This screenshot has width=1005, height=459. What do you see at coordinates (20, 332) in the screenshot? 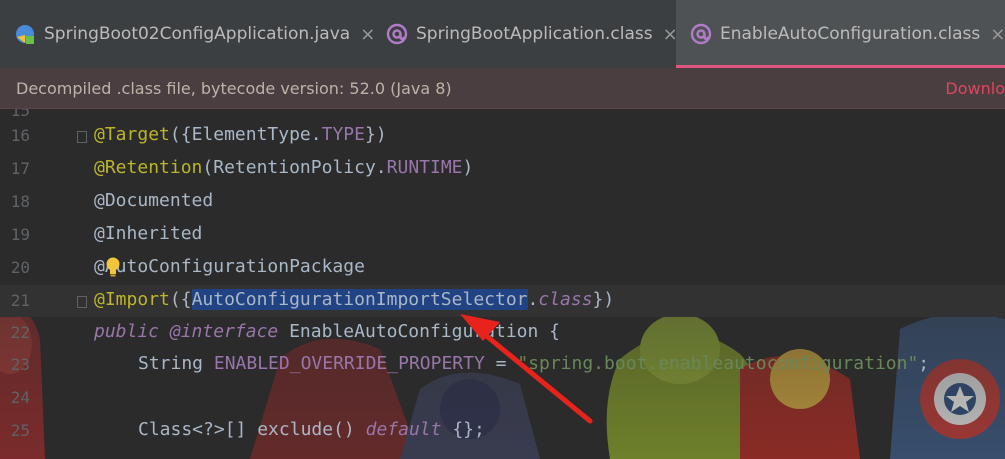
I see `line-number: 22` at bounding box center [20, 332].